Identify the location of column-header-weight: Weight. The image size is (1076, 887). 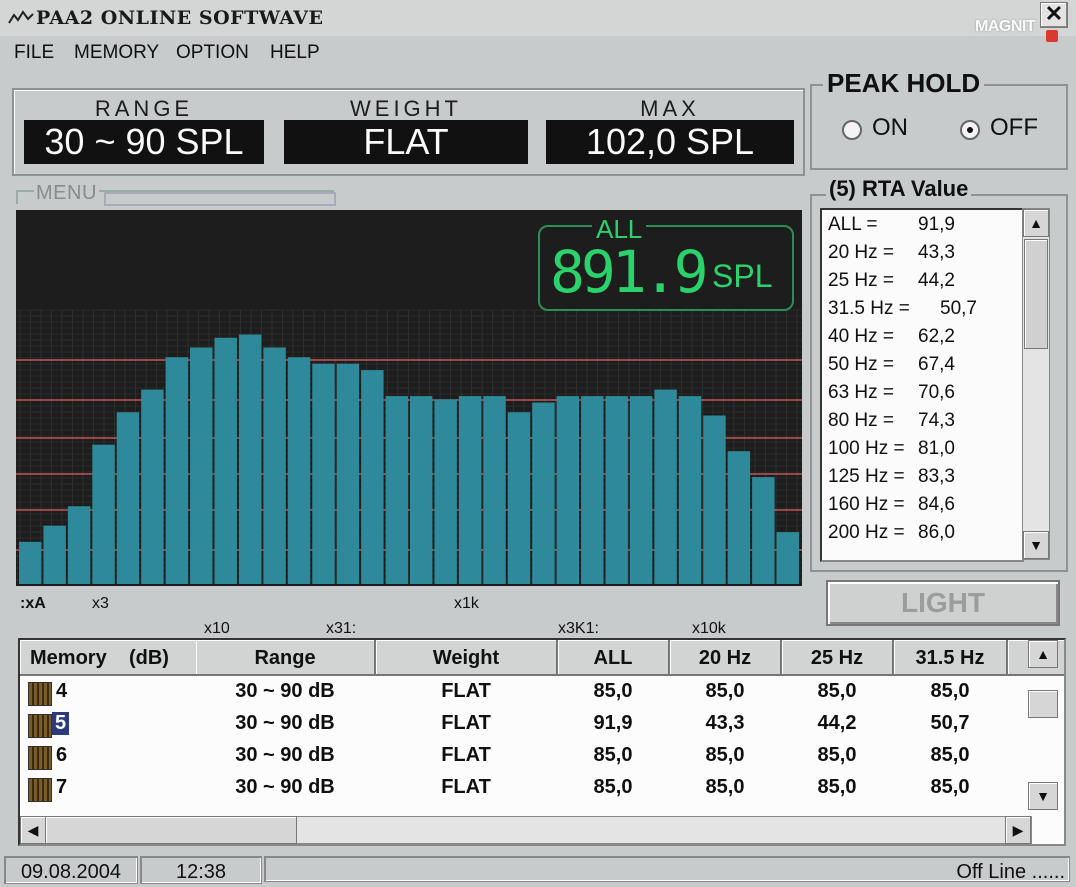
(467, 658).